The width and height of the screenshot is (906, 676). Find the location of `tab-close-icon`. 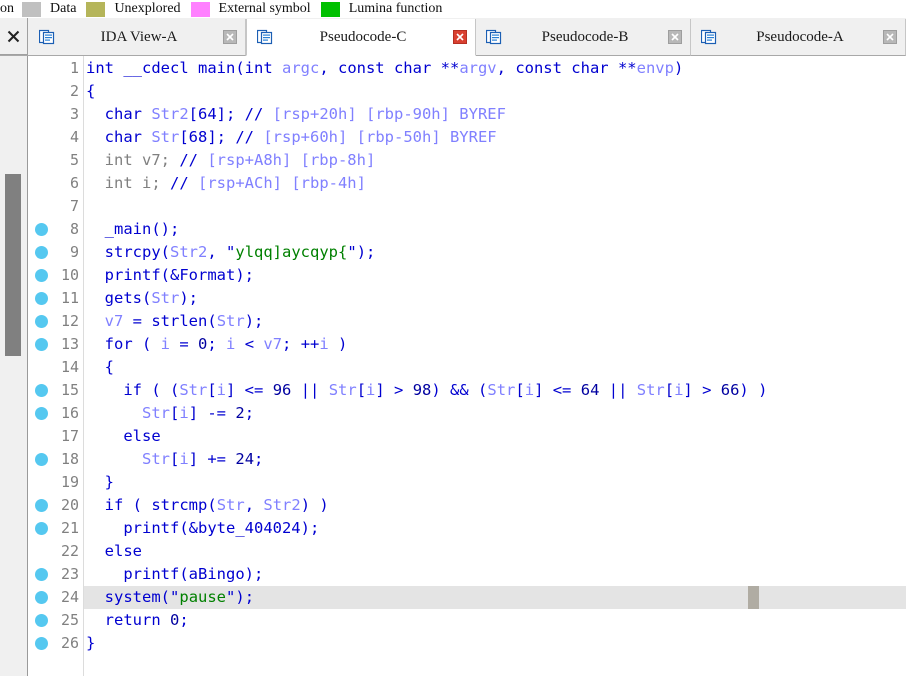

tab-close-icon is located at coordinates (675, 37).